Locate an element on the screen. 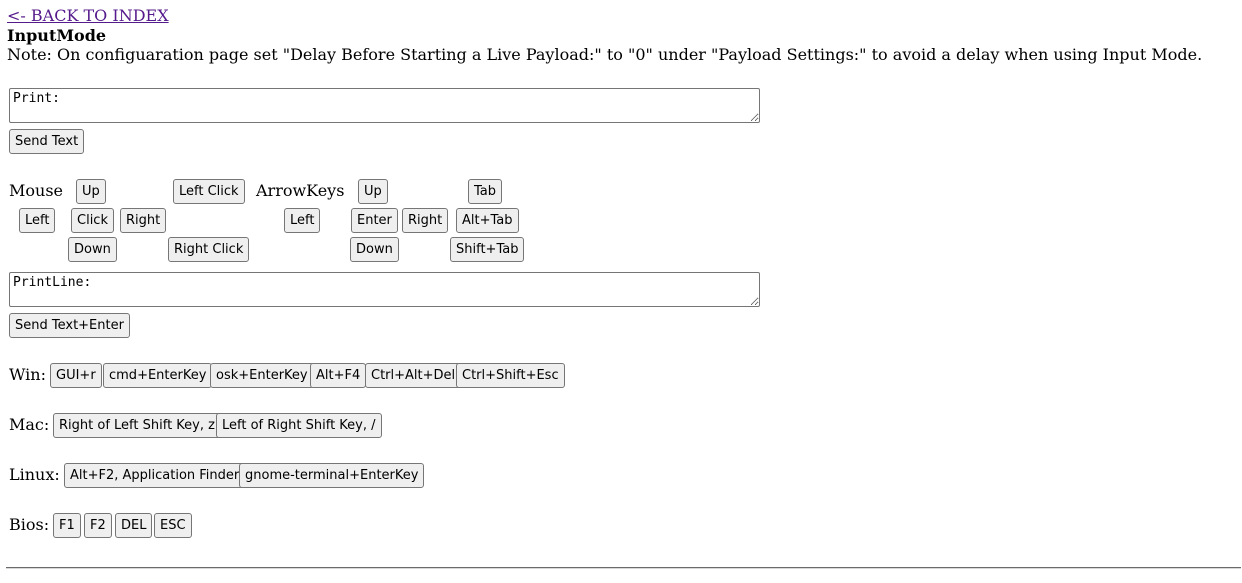 The width and height of the screenshot is (1242, 583). enter-button: Enter is located at coordinates (374, 220).